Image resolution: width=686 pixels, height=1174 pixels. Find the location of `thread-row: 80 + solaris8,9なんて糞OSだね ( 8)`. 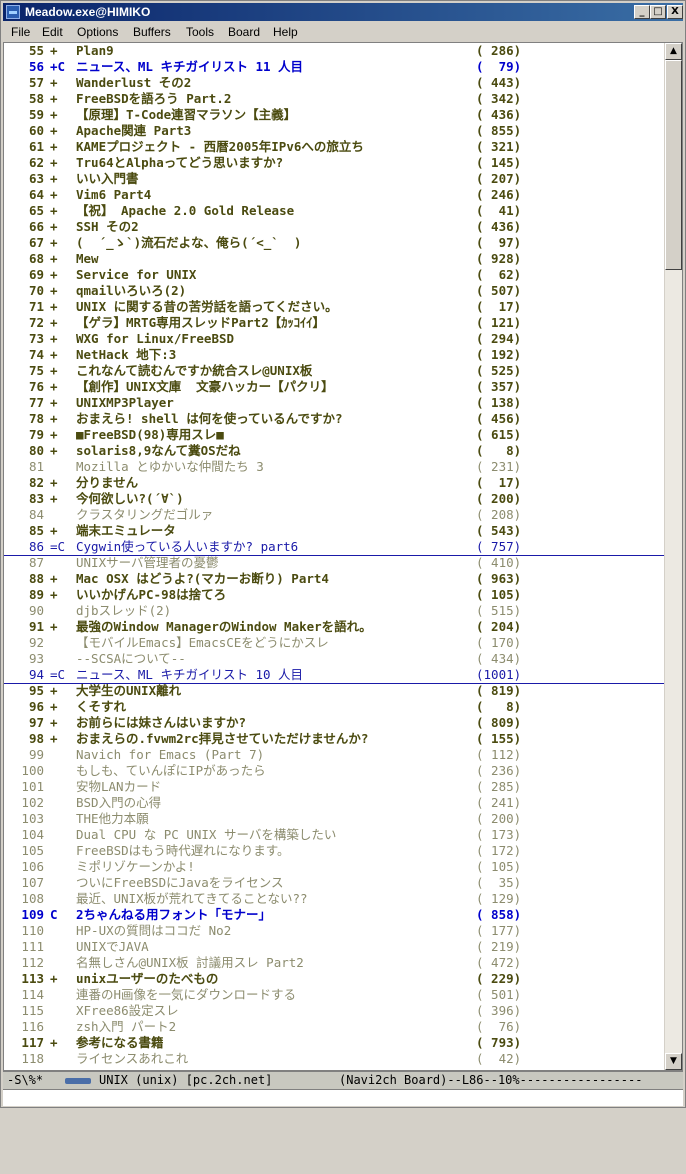

thread-row: 80 + solaris8,9なんて糞OSだね ( 8) is located at coordinates (334, 451).